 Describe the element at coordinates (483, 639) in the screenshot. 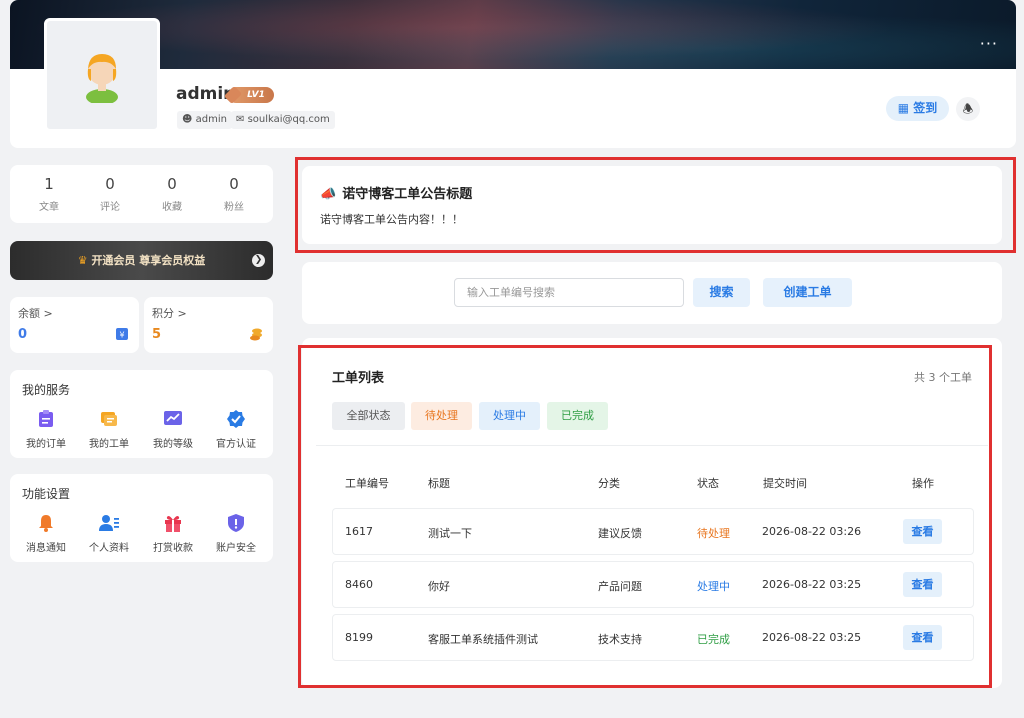

I see `ticket-title: 客服工单系统插件测试` at that location.